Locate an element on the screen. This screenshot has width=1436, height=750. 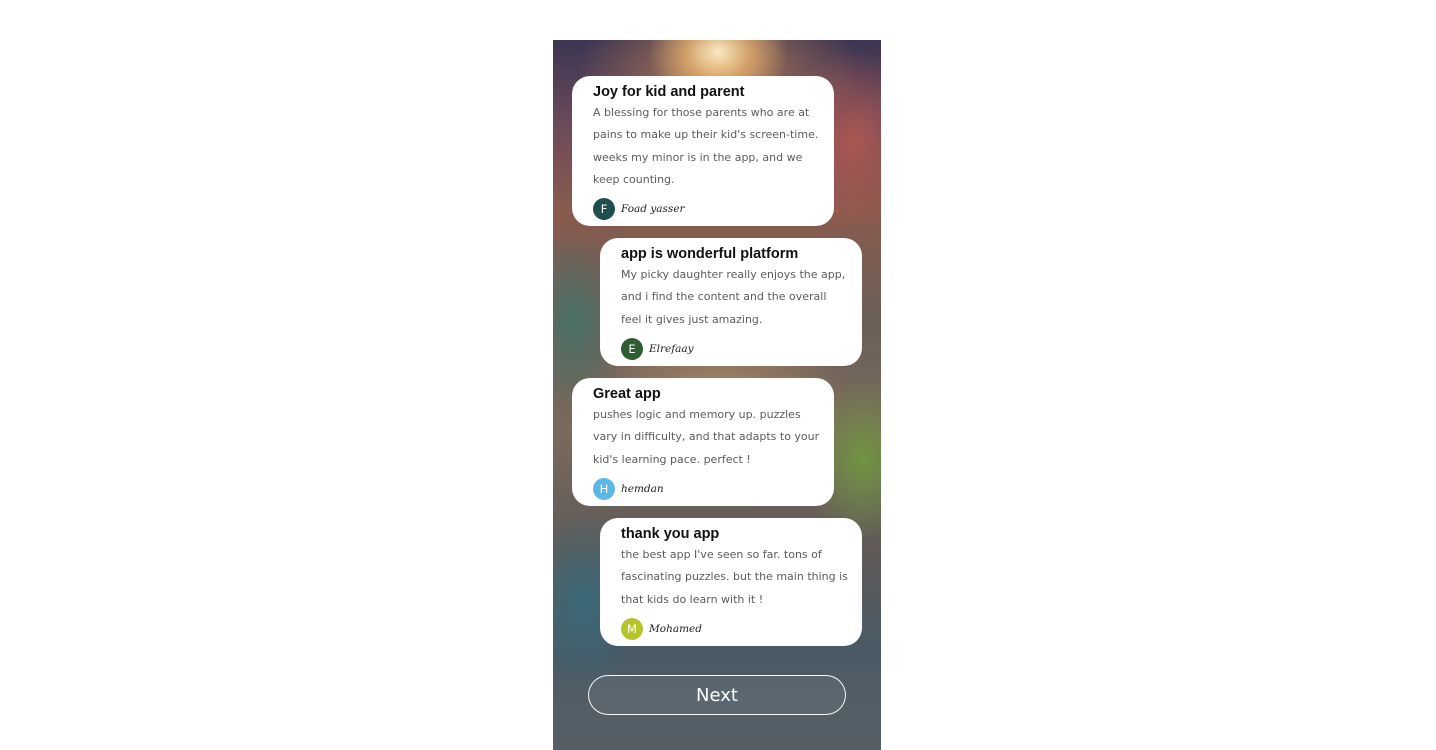
avatar-initial: E is located at coordinates (632, 349).